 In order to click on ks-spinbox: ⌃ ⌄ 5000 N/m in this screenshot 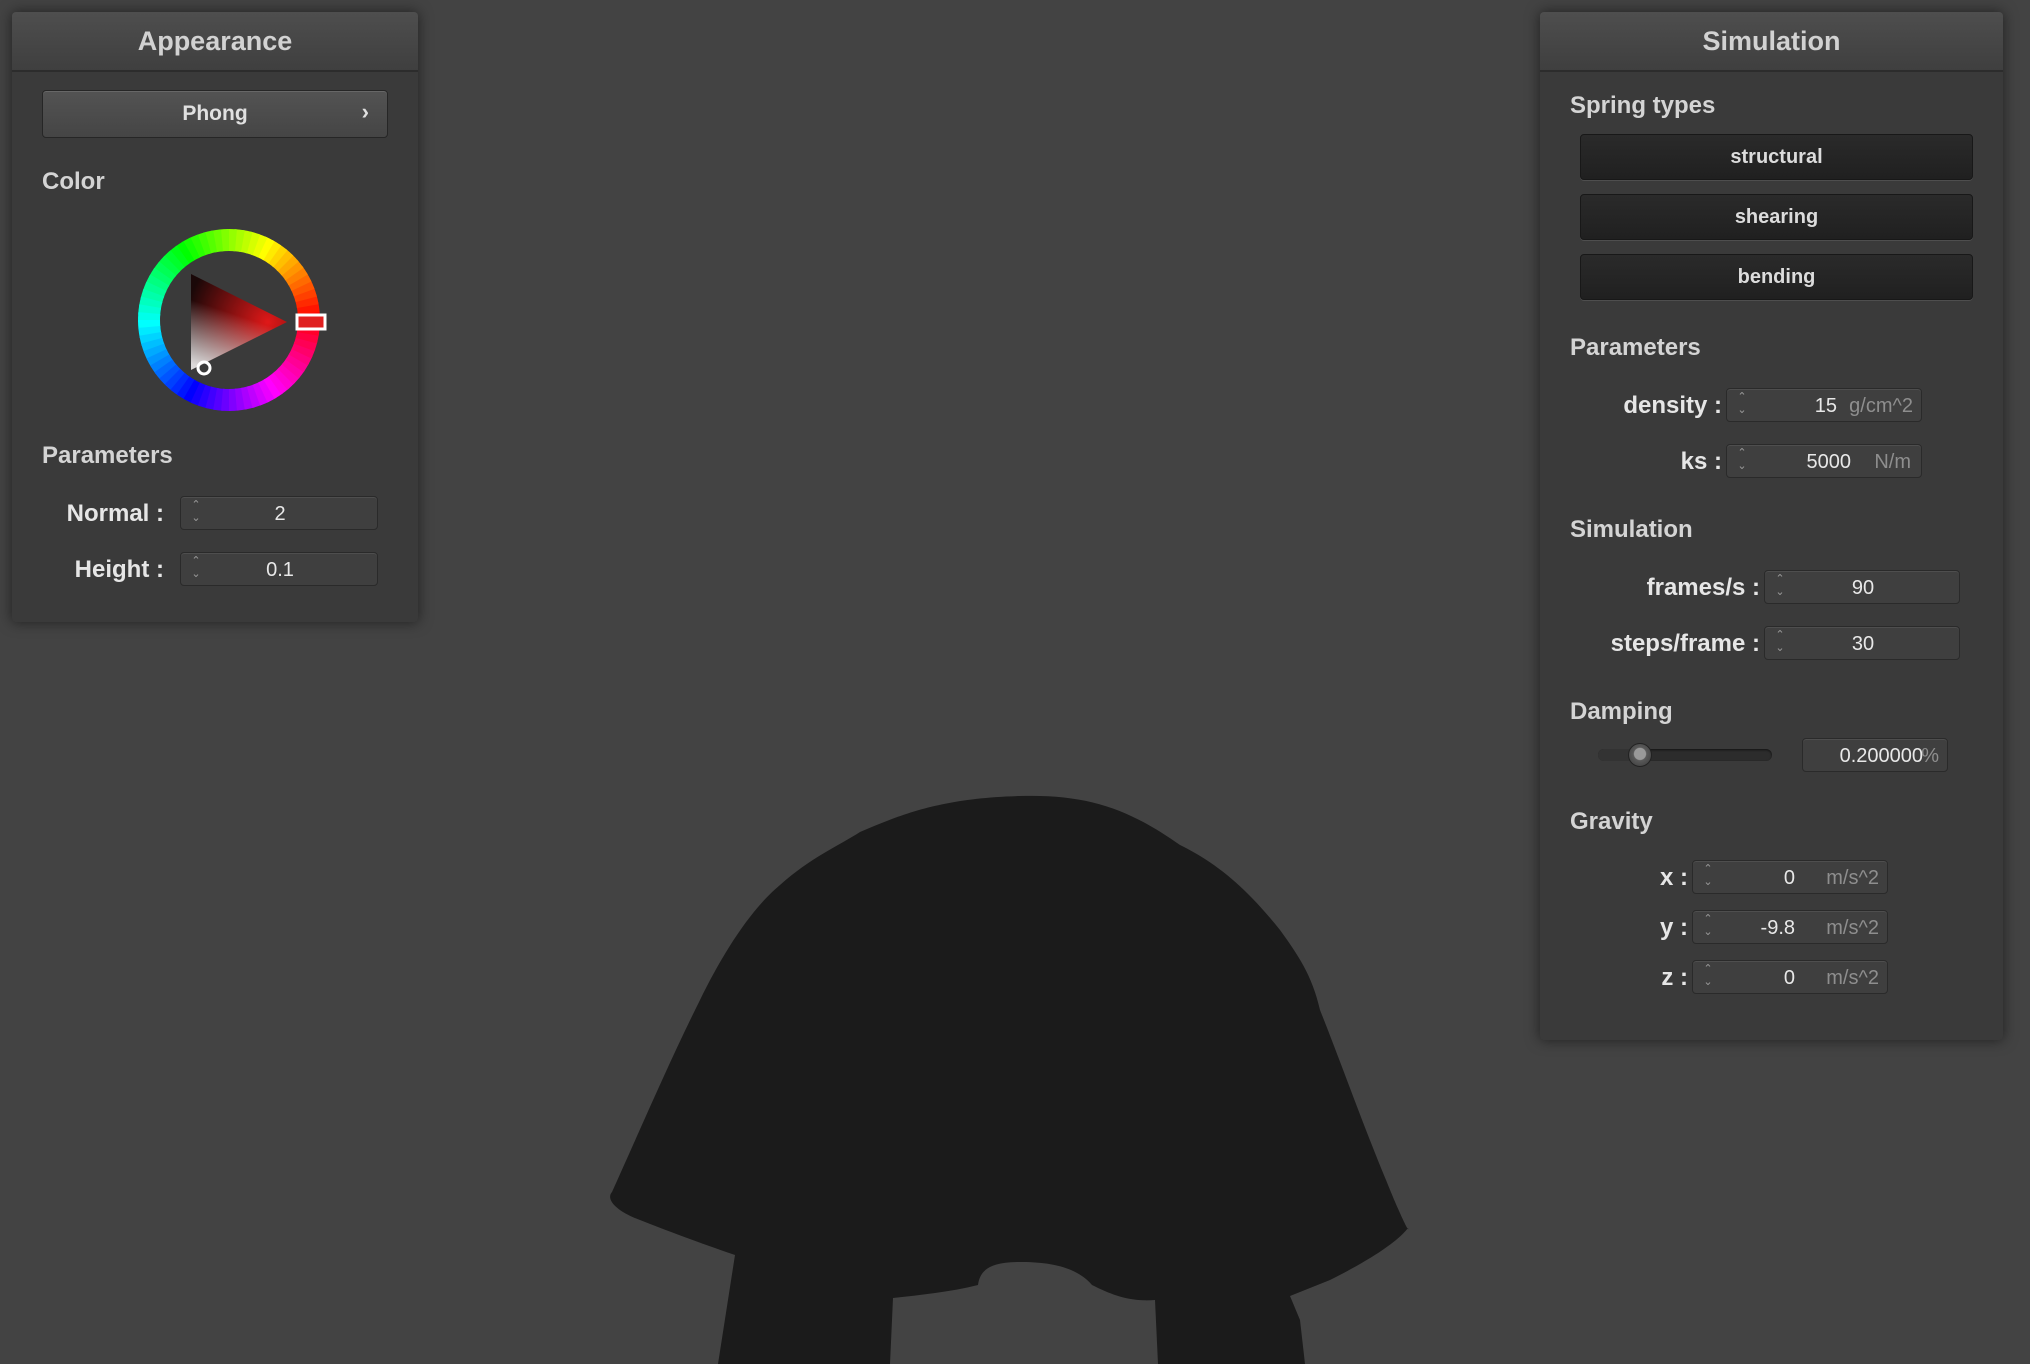, I will do `click(1824, 461)`.